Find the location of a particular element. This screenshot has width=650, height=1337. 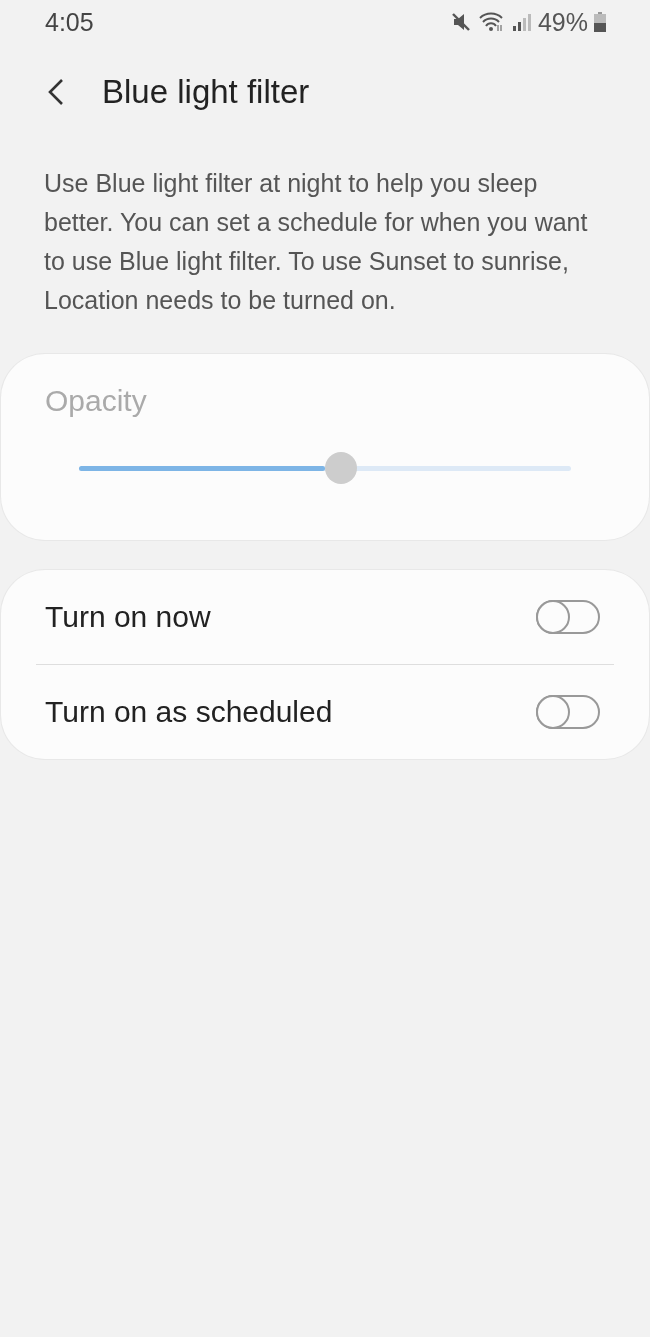

description-text: Use Blue light filter at night to help you sleep better. You can set a schedule for when you want to use Blue light filter. To use Sunset to sunrise, Location needs to be turned on. is located at coordinates (316, 242).